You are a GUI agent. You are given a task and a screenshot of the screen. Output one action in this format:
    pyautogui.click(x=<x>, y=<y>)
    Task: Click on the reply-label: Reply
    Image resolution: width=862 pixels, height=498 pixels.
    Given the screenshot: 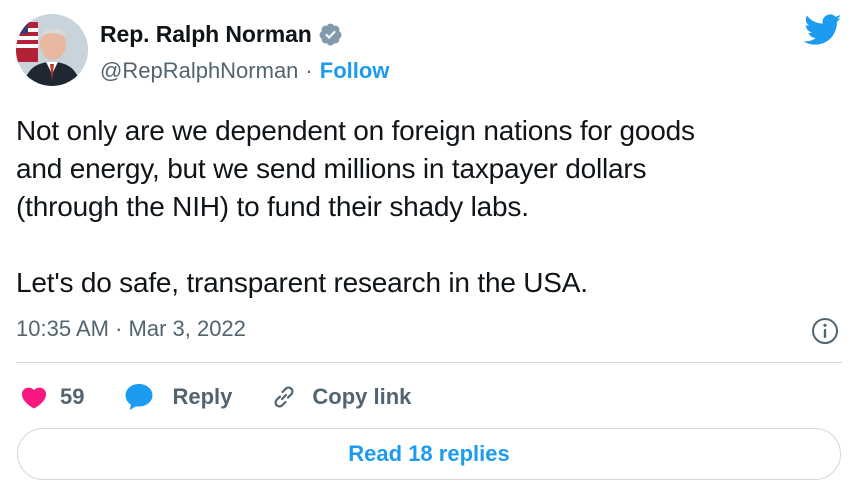 What is the action you would take?
    pyautogui.click(x=202, y=396)
    